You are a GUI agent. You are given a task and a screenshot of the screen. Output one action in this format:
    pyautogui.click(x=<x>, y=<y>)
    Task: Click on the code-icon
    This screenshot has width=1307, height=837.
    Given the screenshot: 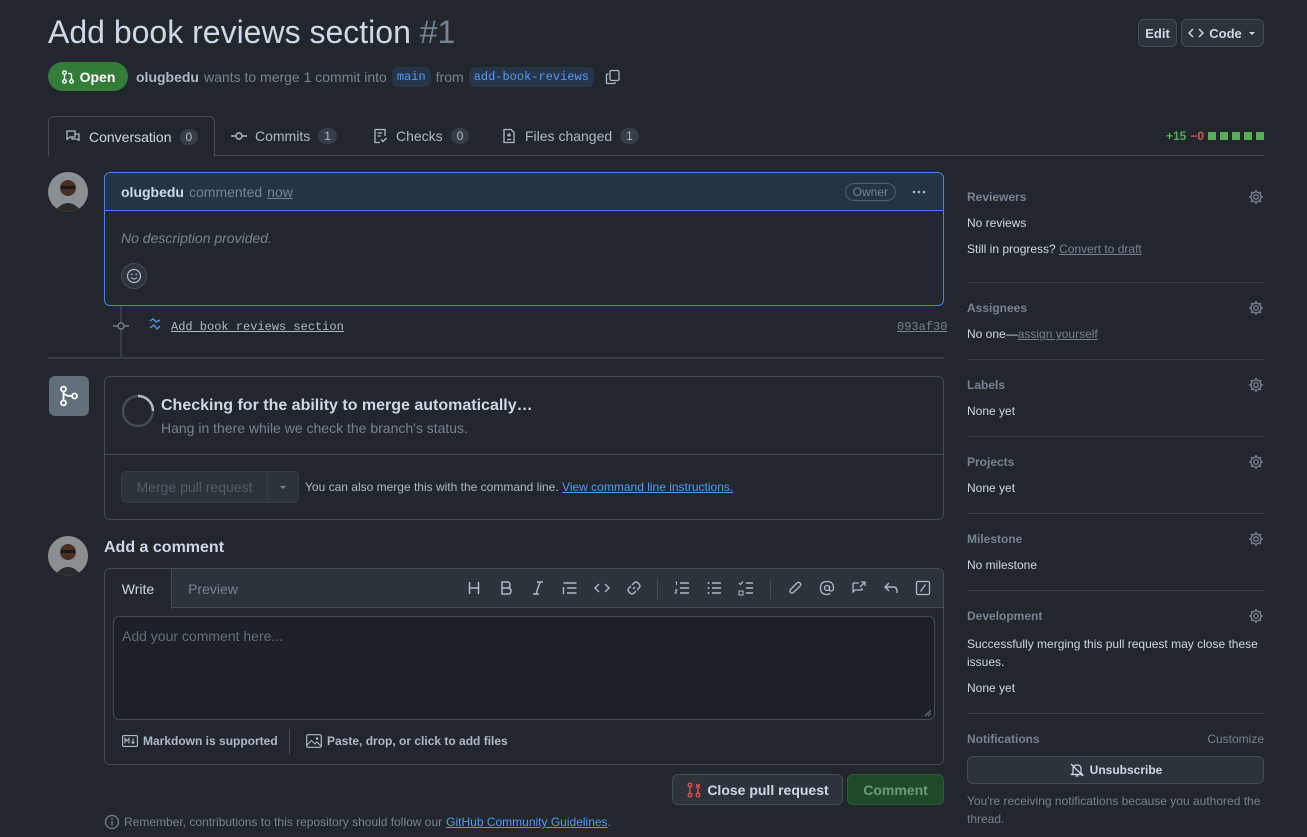 What is the action you would take?
    pyautogui.click(x=602, y=588)
    